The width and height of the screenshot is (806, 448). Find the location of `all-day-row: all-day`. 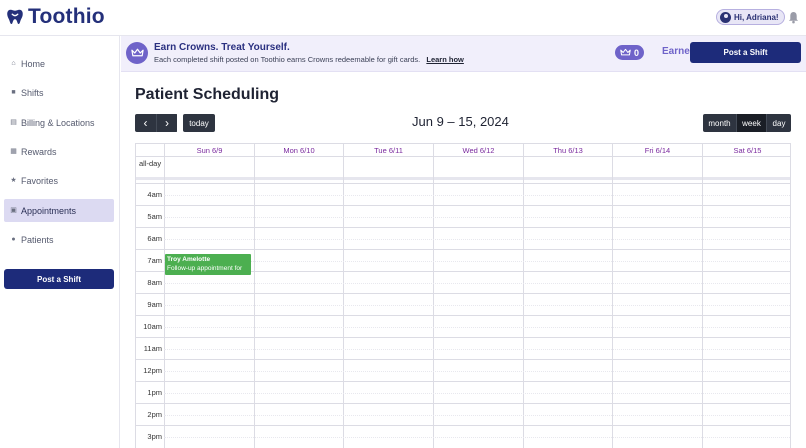

all-day-row: all-day is located at coordinates (463, 168).